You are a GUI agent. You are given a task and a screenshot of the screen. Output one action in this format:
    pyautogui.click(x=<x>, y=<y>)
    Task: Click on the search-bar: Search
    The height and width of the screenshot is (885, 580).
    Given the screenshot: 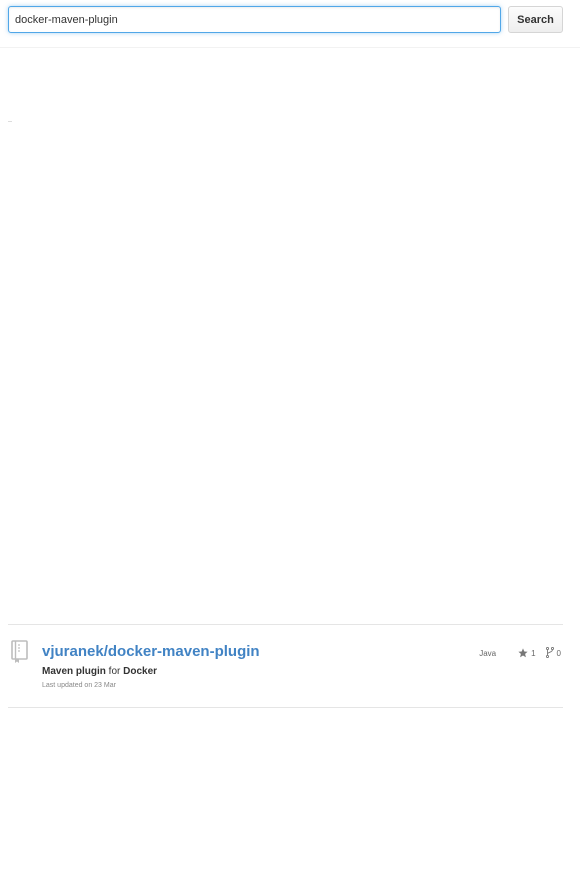 What is the action you would take?
    pyautogui.click(x=286, y=19)
    